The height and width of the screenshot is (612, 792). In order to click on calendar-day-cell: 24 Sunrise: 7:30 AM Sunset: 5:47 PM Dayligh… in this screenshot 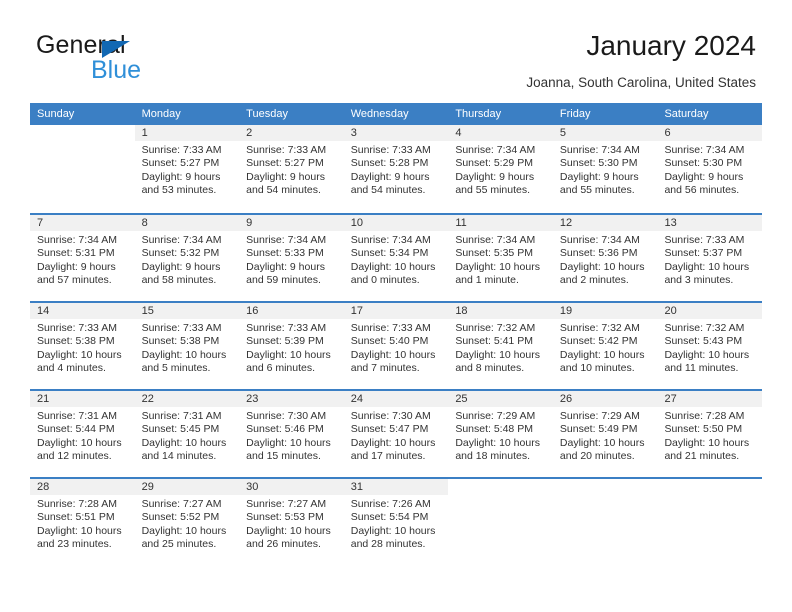, I will do `click(396, 434)`.